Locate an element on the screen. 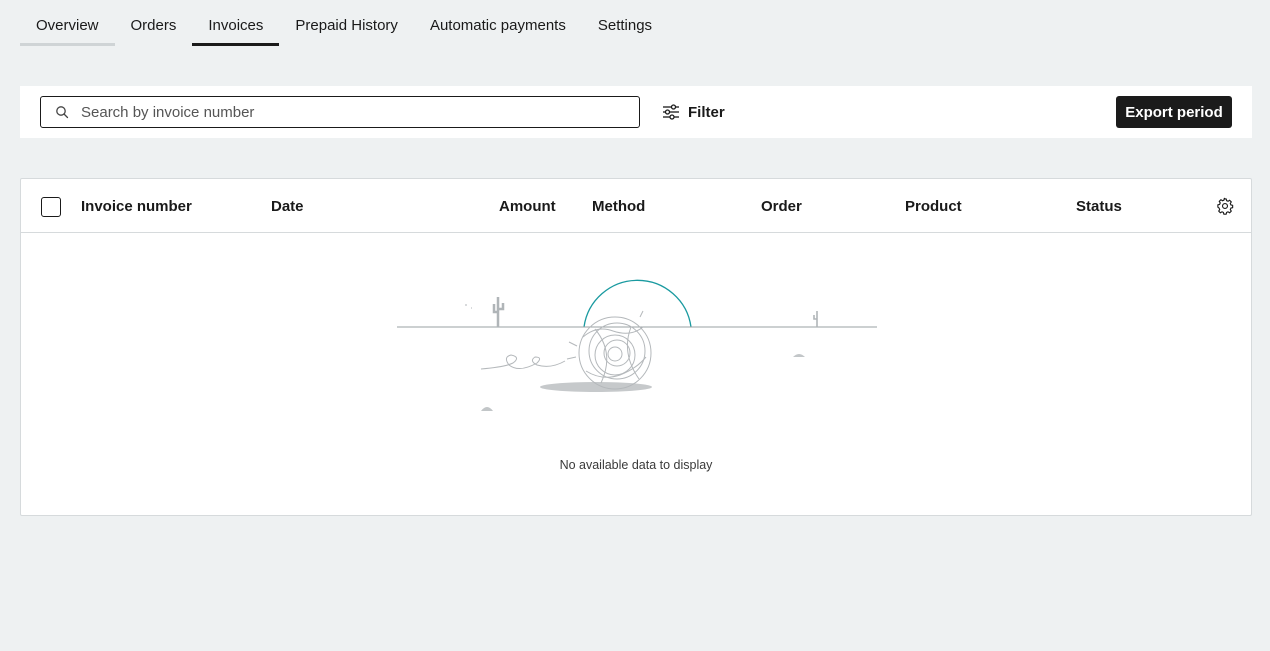 The height and width of the screenshot is (651, 1270). filter-label: Filter is located at coordinates (706, 112).